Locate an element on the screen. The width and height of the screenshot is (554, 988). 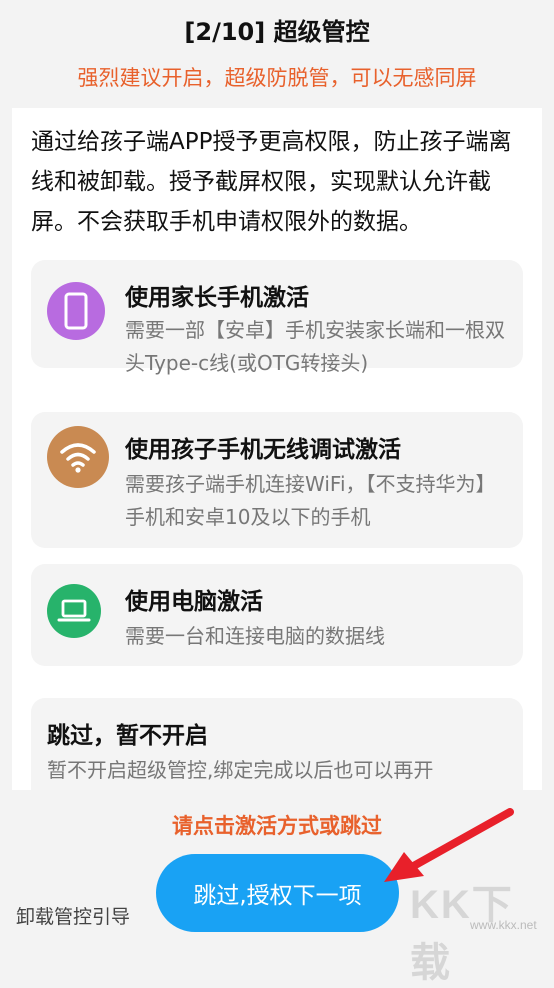
phone-icon is located at coordinates (76, 311).